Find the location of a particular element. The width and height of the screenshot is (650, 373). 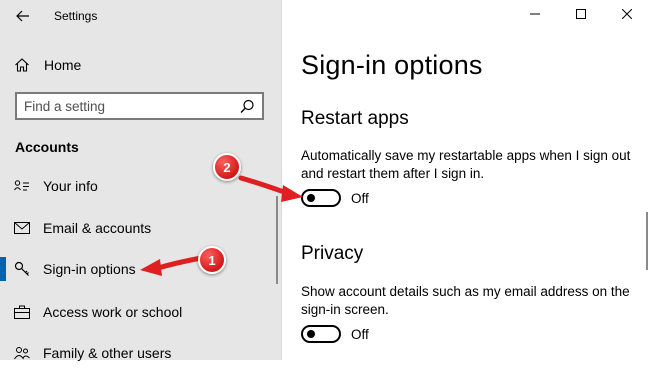

close-button is located at coordinates (627, 15).